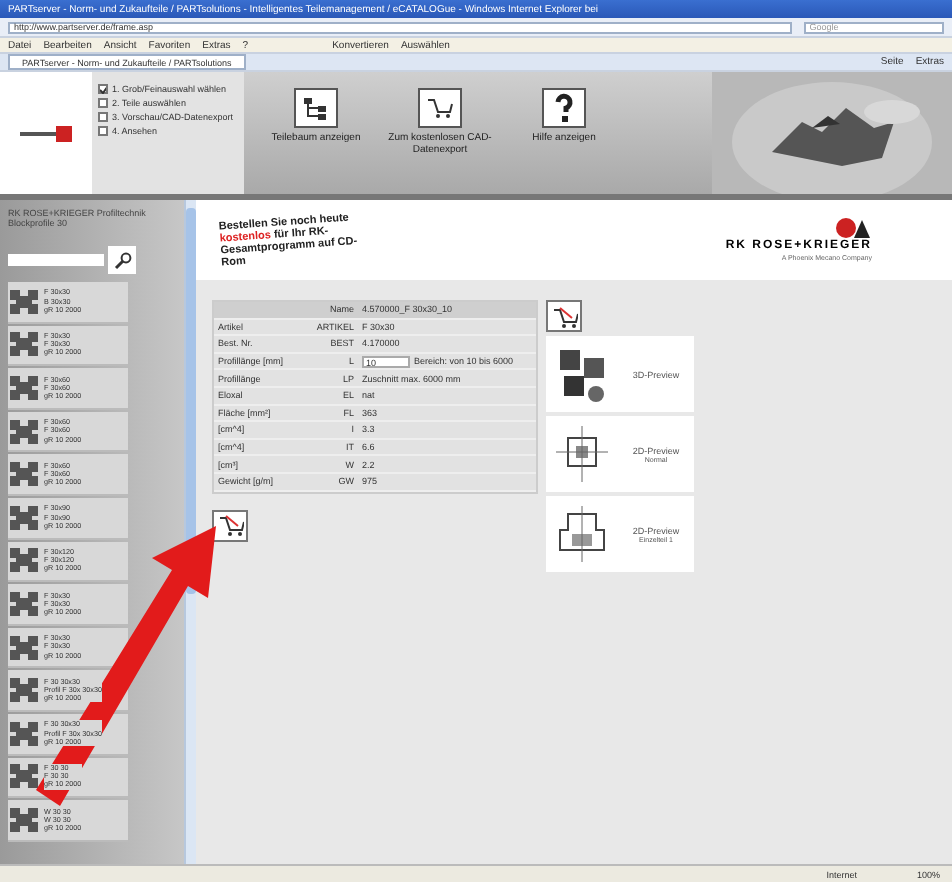  I want to click on help-icon, so click(564, 108).